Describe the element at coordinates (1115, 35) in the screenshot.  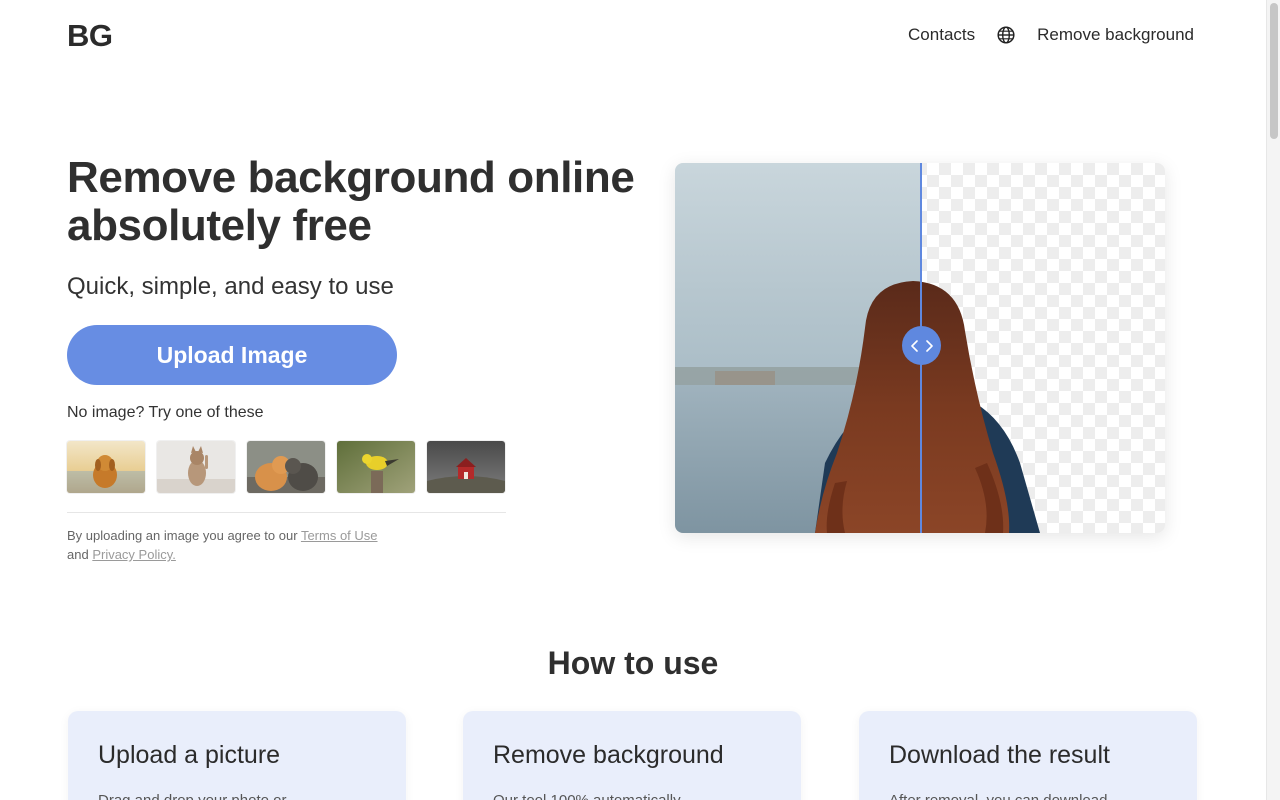
I see `nav-remove-background-link: Remove background` at that location.